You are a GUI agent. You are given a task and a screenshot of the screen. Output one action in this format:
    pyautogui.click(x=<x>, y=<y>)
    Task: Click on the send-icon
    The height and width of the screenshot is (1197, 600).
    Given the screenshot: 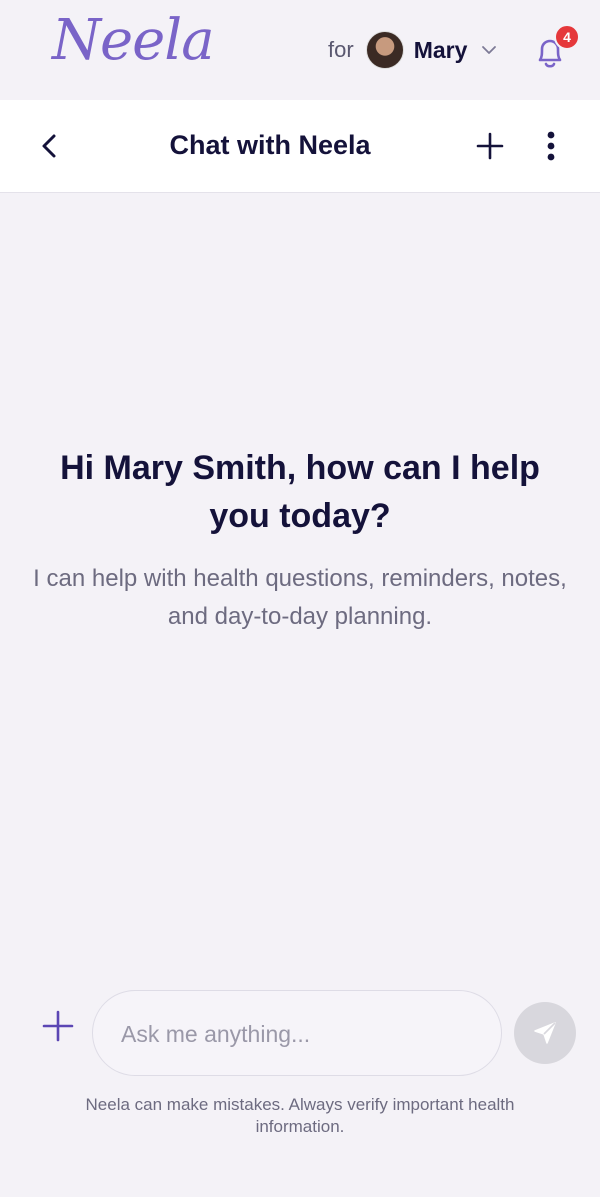 What is the action you would take?
    pyautogui.click(x=545, y=1033)
    